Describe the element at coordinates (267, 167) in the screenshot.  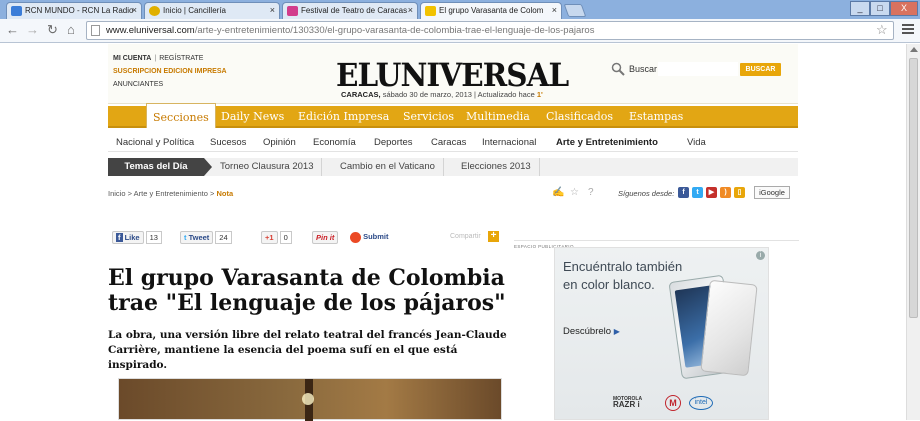
I see `tema-item: Torneo Clausura 2013` at that location.